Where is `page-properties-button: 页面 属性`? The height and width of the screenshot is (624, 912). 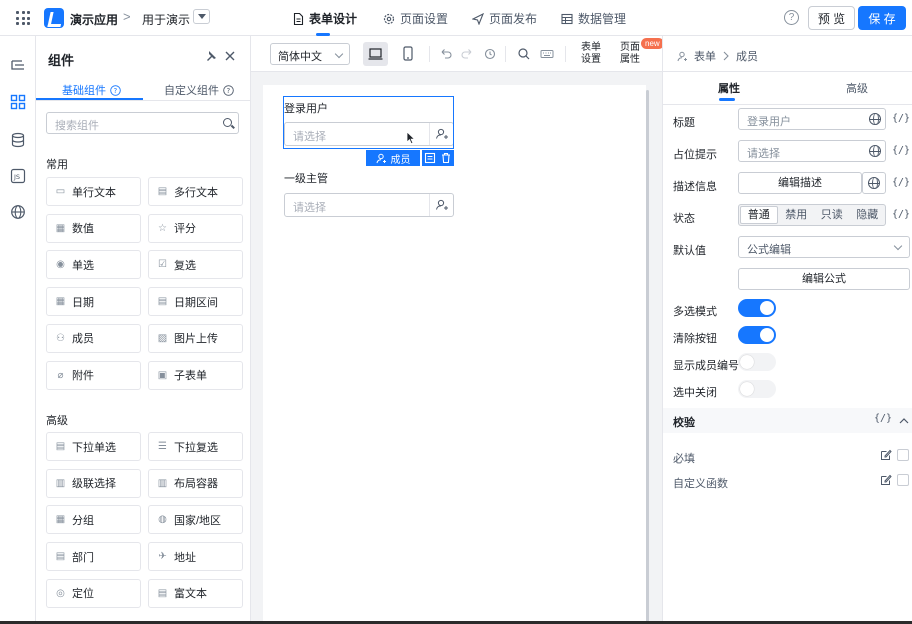
page-properties-button: 页面 属性 is located at coordinates (630, 54).